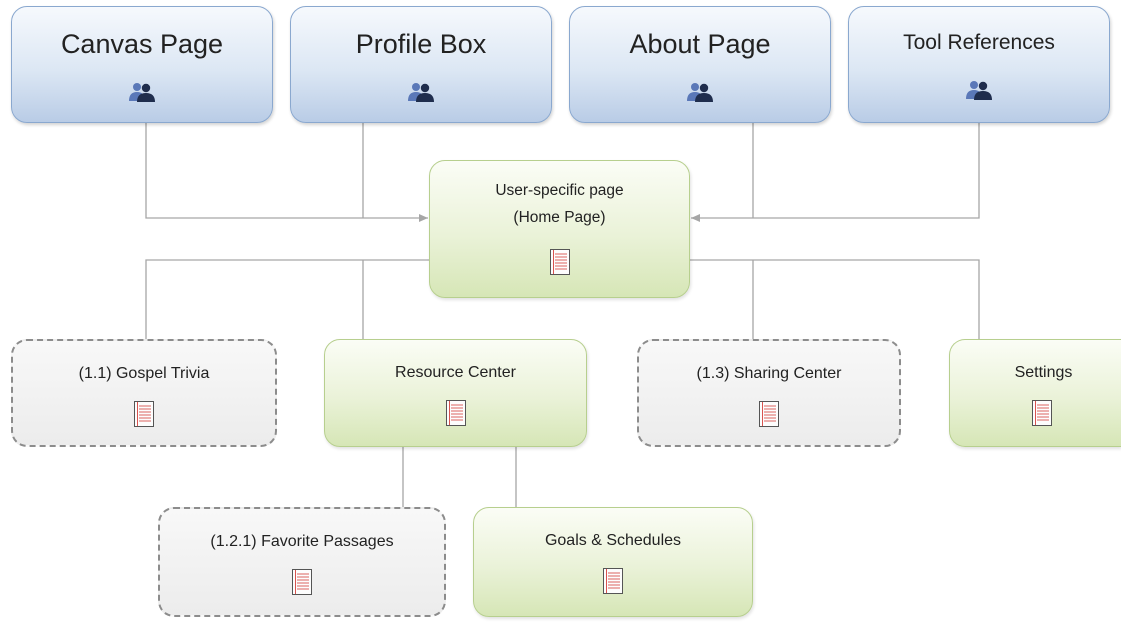 This screenshot has height=623, width=1121. What do you see at coordinates (144, 373) in the screenshot?
I see `node-label: (1.1) Gospel Trivia` at bounding box center [144, 373].